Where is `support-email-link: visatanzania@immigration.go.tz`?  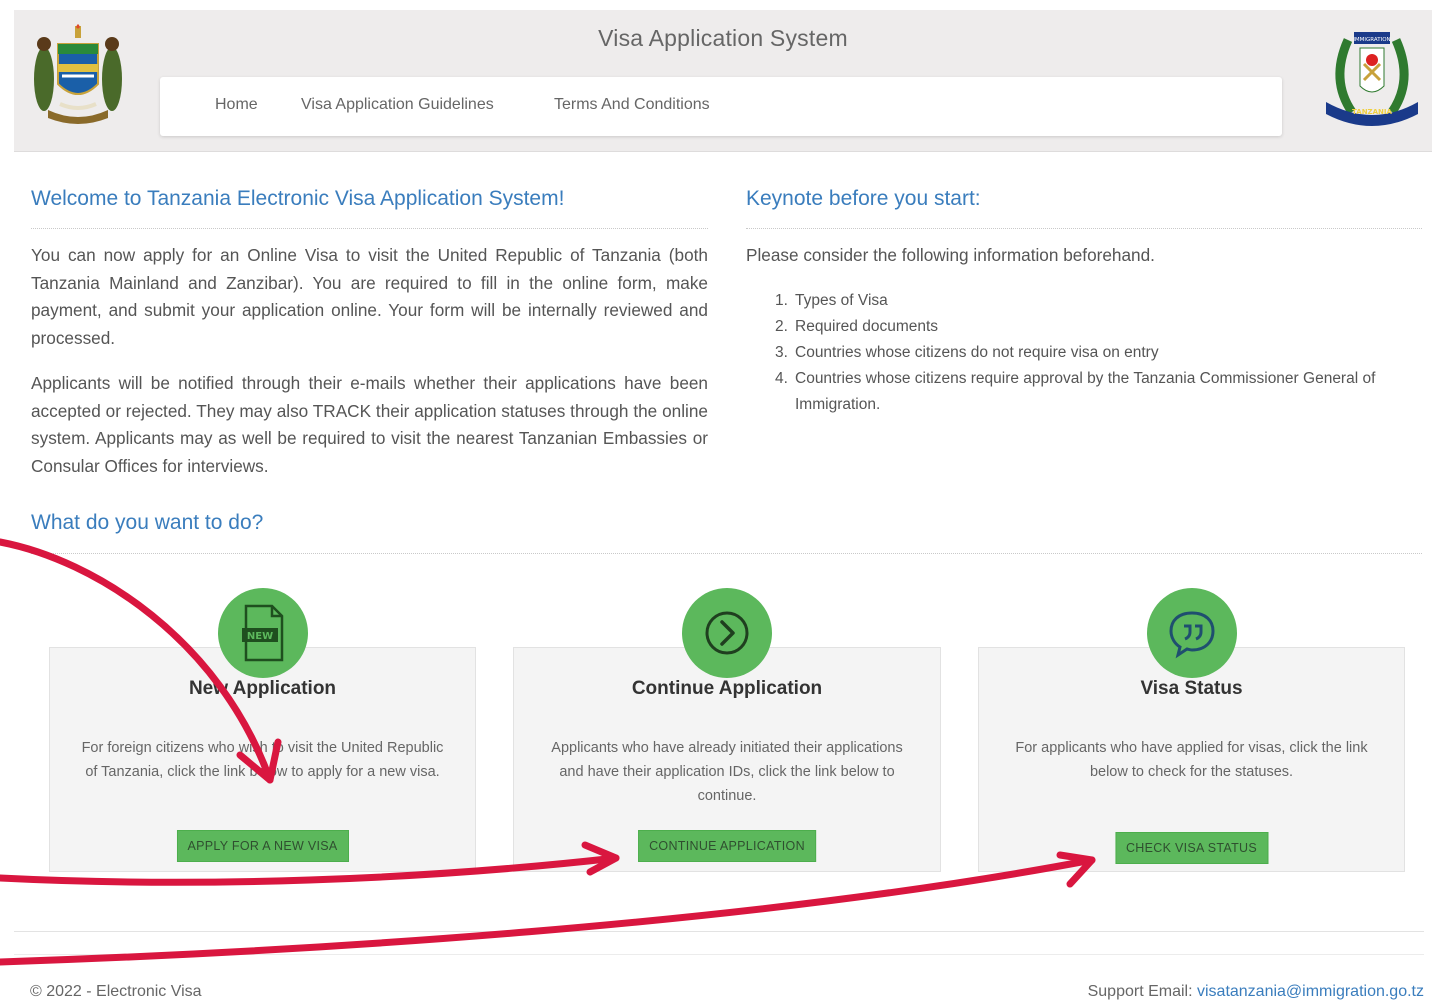
support-email-link: visatanzania@immigration.go.tz is located at coordinates (1310, 991).